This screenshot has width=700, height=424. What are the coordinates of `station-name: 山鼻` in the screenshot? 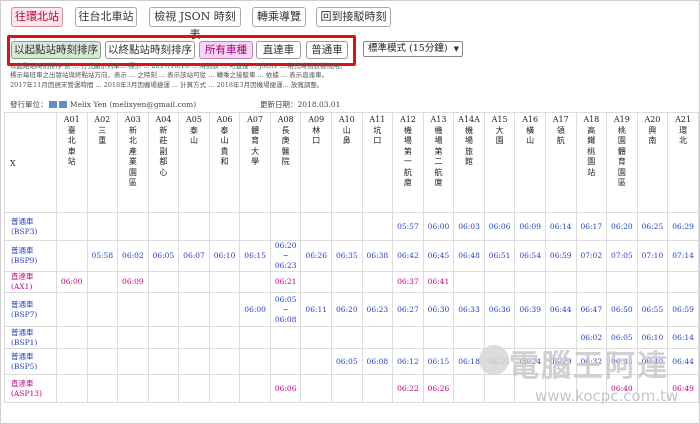 It's located at (346, 135).